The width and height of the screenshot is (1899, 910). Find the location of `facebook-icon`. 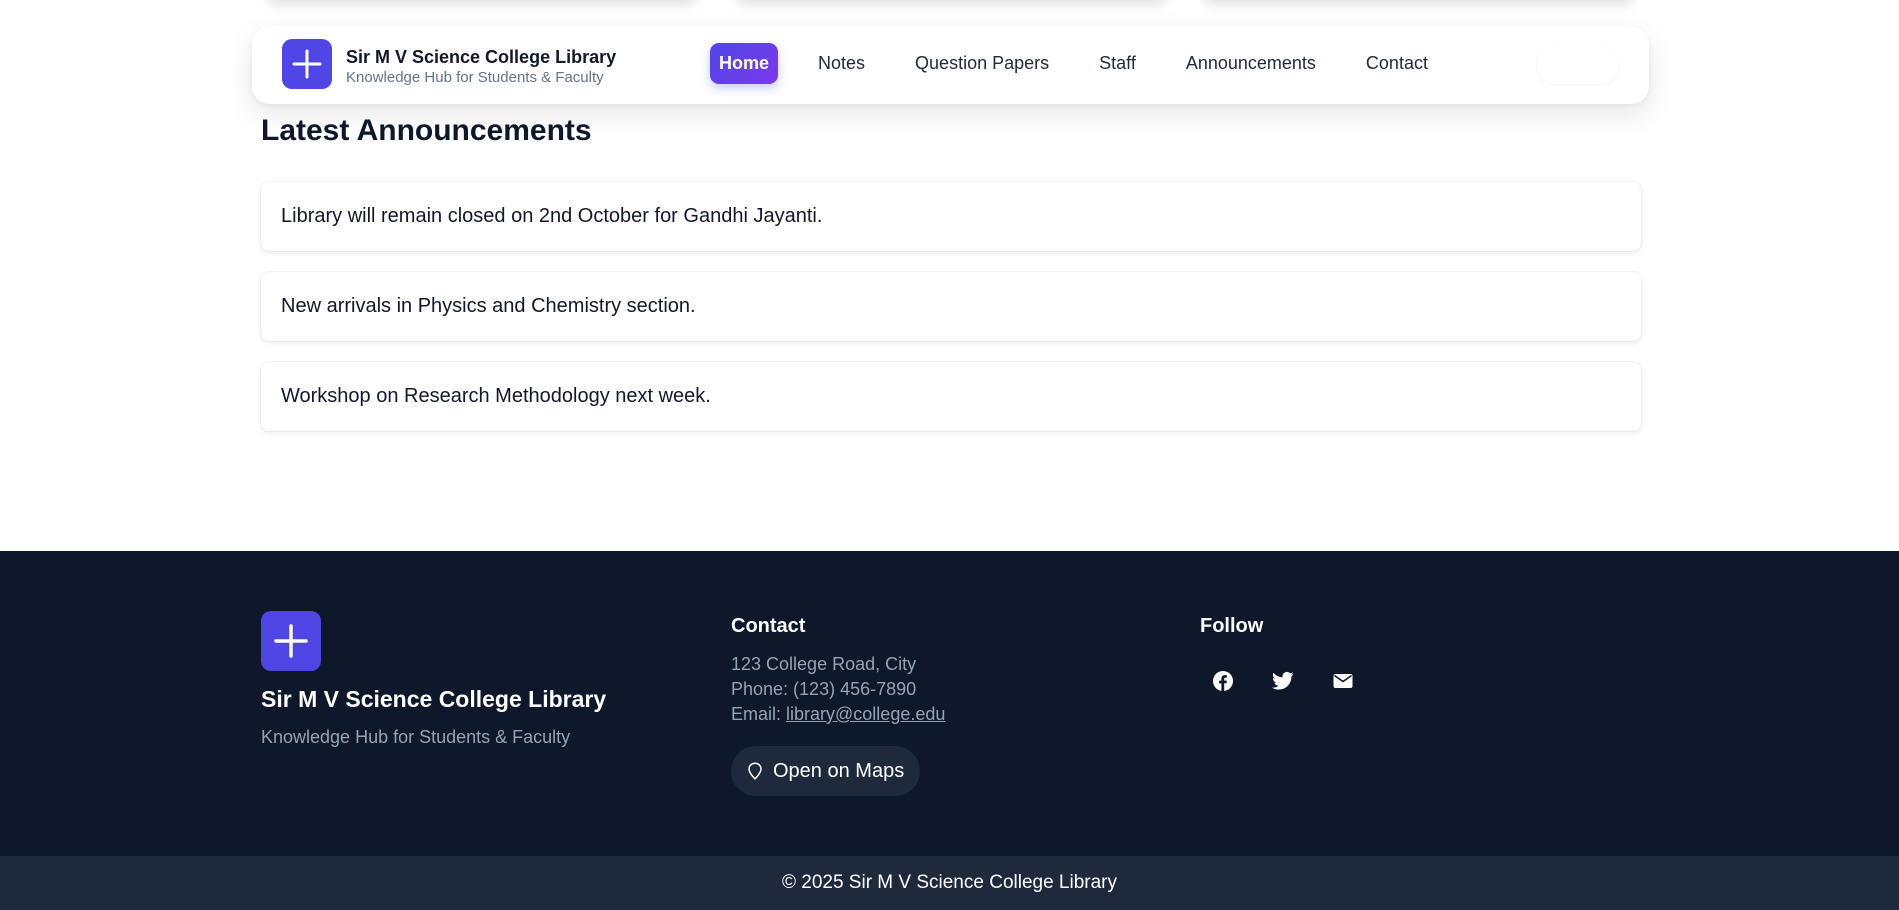

facebook-icon is located at coordinates (1223, 681).